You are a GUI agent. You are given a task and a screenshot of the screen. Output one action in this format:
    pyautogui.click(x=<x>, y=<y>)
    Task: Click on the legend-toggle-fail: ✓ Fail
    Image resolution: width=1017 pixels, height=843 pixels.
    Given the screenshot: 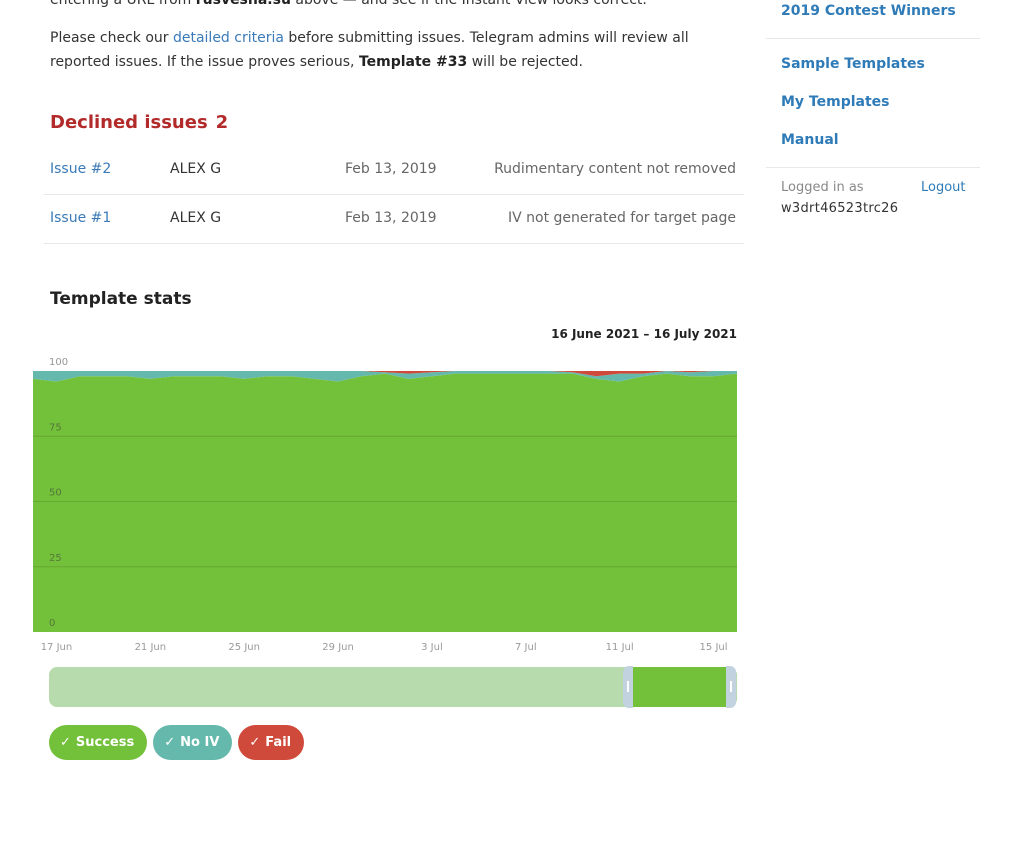 What is the action you would take?
    pyautogui.click(x=271, y=742)
    